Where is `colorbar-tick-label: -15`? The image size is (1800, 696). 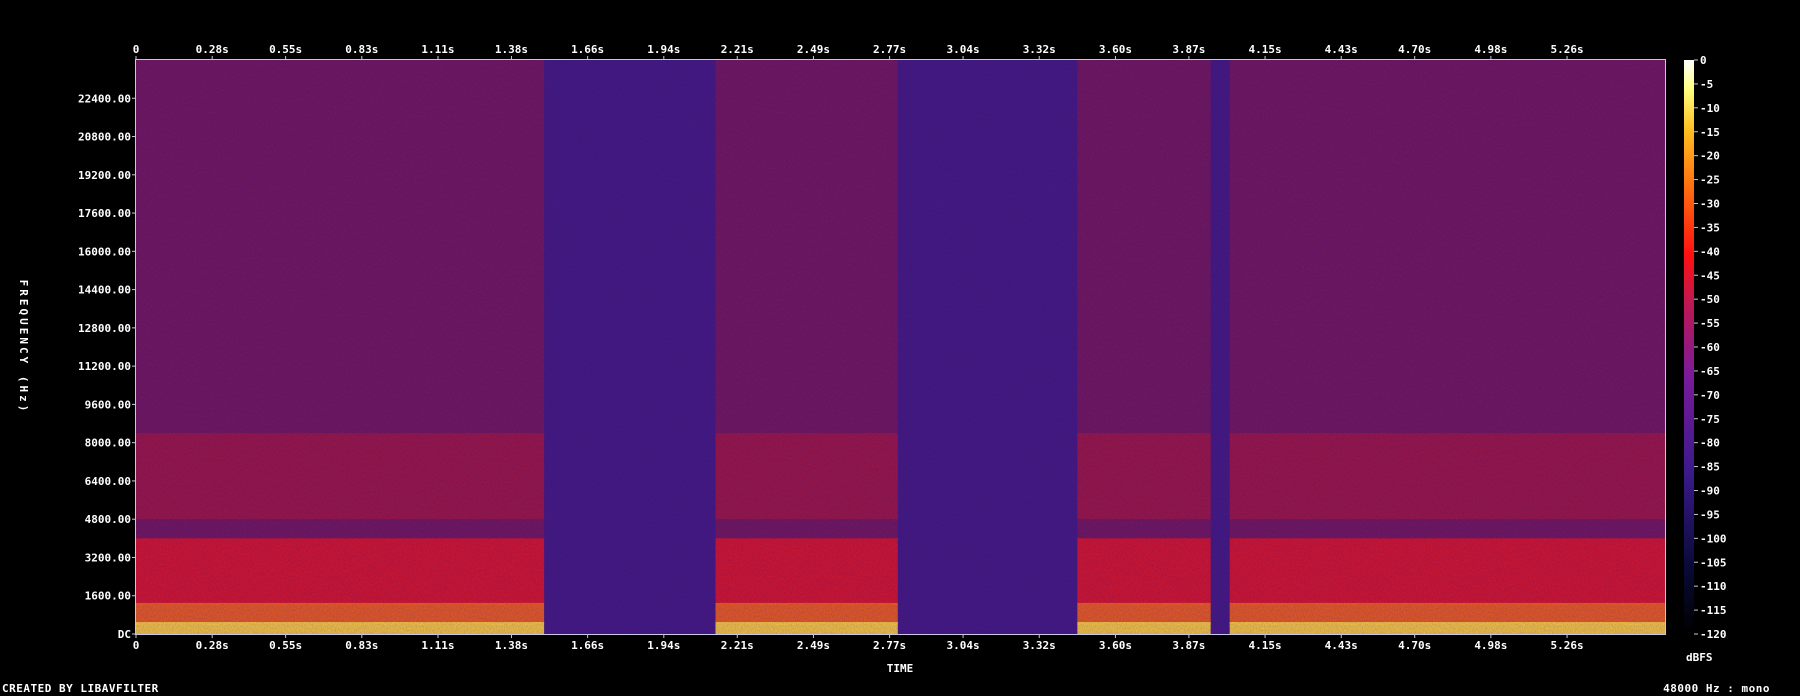
colorbar-tick-label: -15 is located at coordinates (1710, 132).